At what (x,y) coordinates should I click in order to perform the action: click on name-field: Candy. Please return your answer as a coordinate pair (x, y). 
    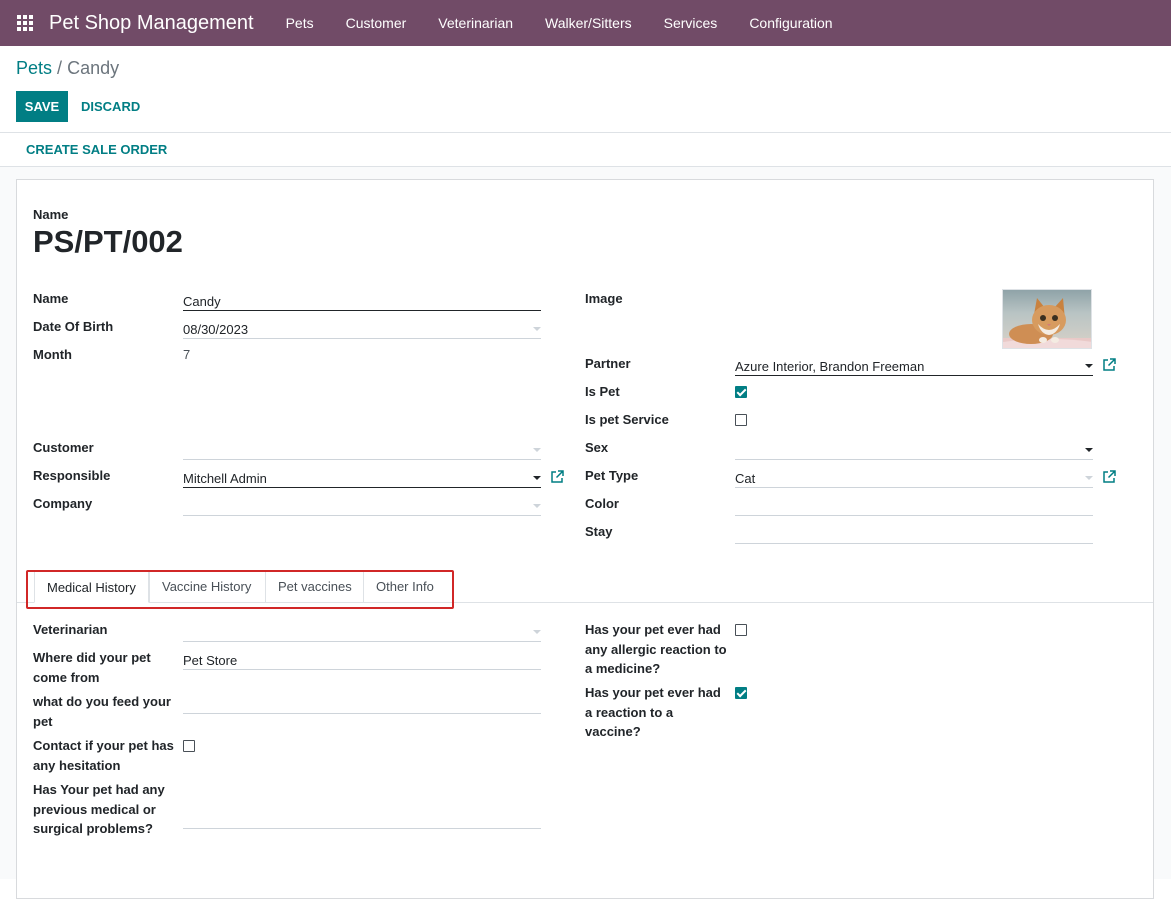
    Looking at the image, I should click on (362, 301).